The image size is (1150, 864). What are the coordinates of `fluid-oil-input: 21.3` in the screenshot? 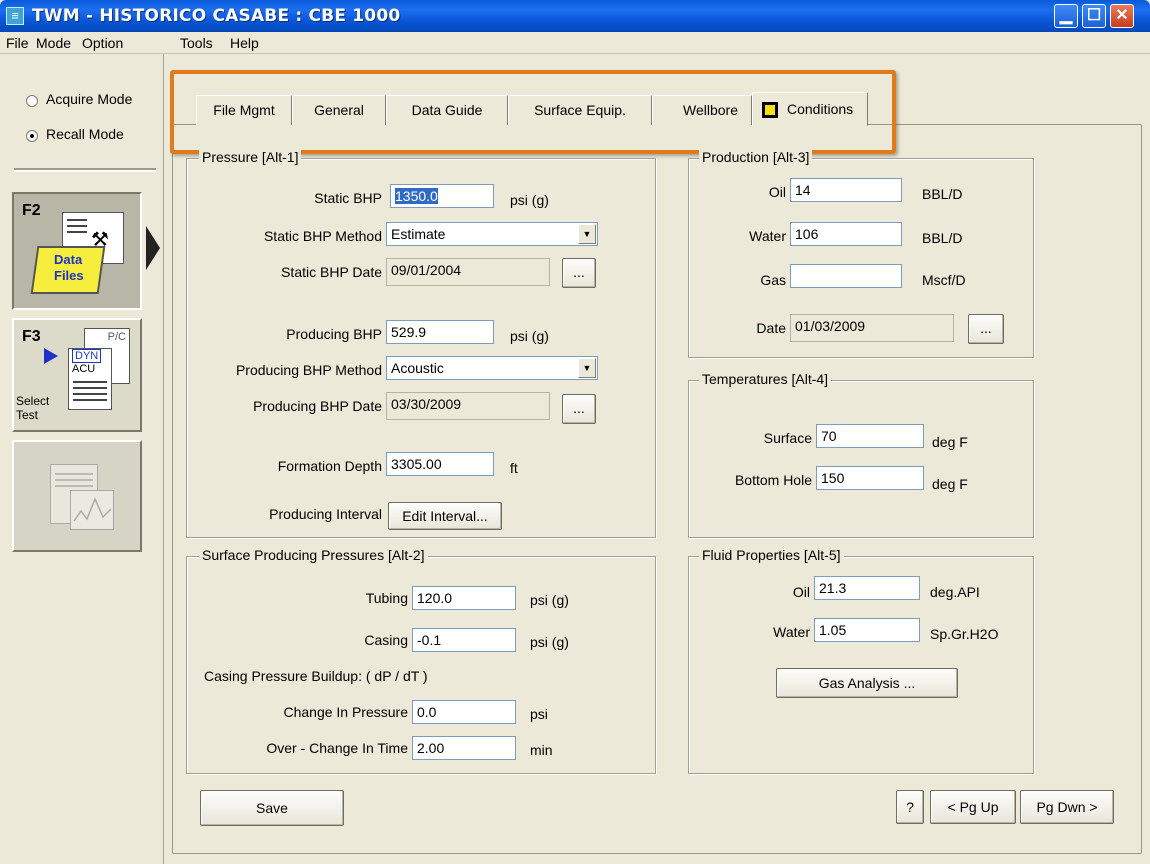 It's located at (867, 588).